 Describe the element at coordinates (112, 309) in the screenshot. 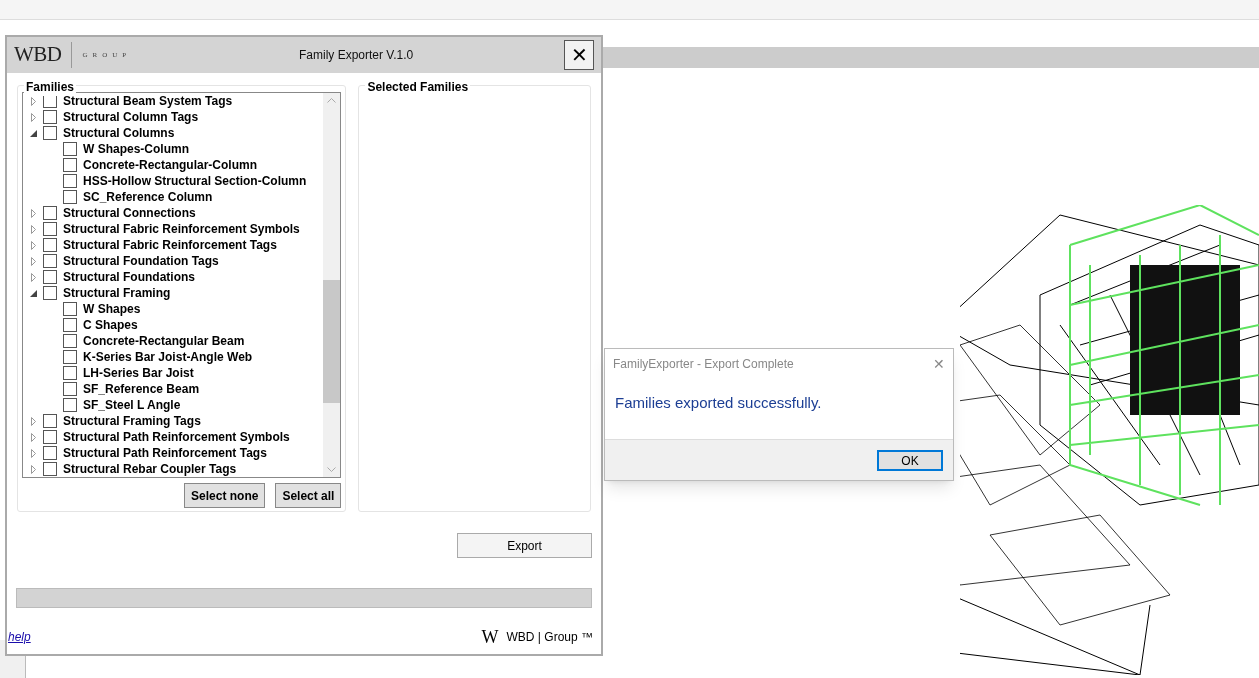

I see `family-label: W Shapes` at that location.